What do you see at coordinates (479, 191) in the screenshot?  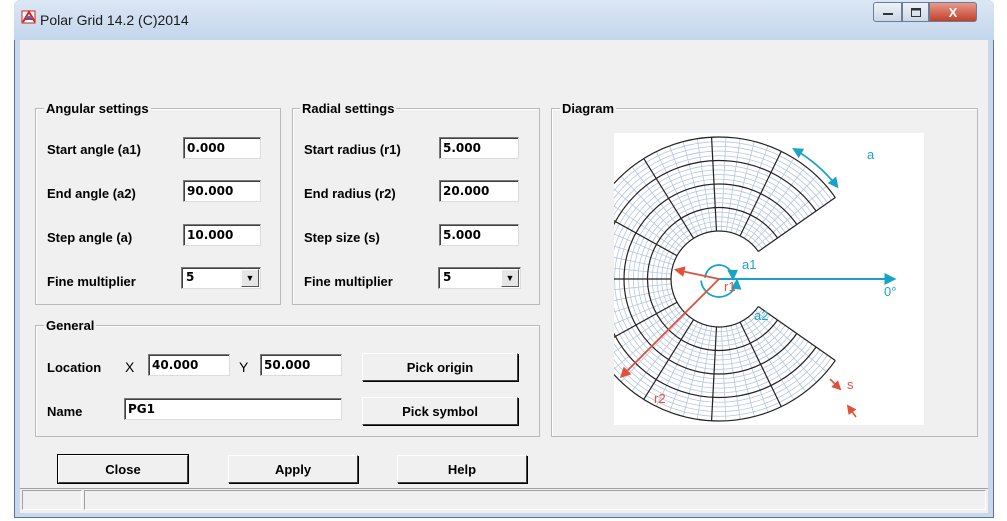 I see `end-radius-input: 20.000` at bounding box center [479, 191].